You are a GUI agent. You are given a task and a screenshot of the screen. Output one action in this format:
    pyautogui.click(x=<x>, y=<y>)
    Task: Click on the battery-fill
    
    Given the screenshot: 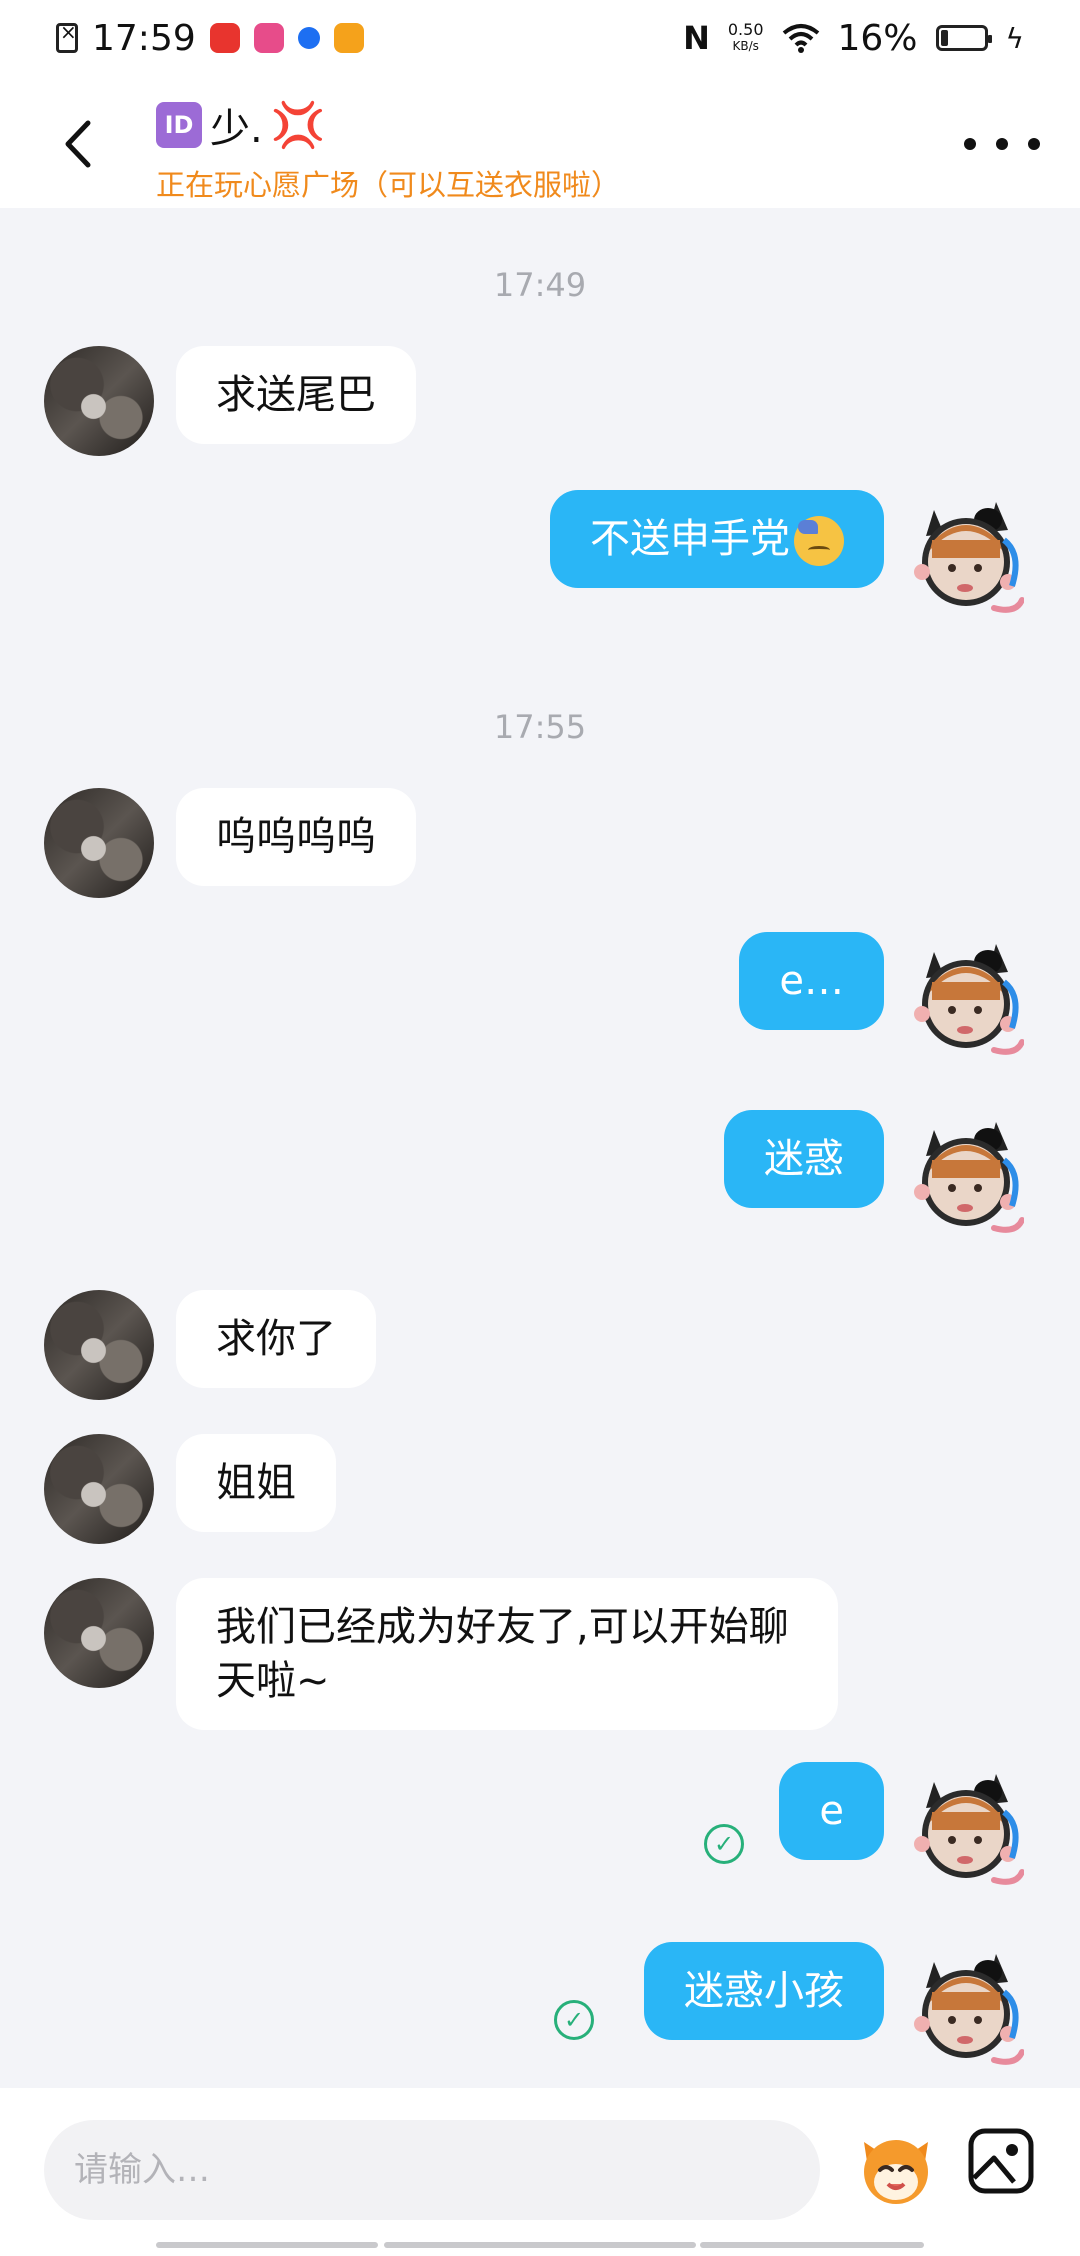 What is the action you would take?
    pyautogui.click(x=944, y=38)
    